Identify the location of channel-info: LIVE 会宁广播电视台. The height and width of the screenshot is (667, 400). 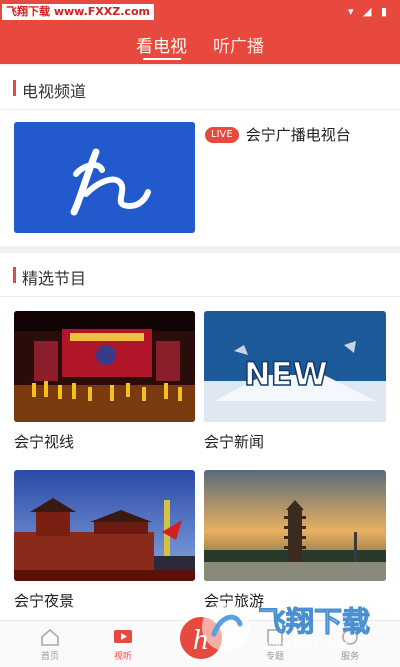
(278, 134).